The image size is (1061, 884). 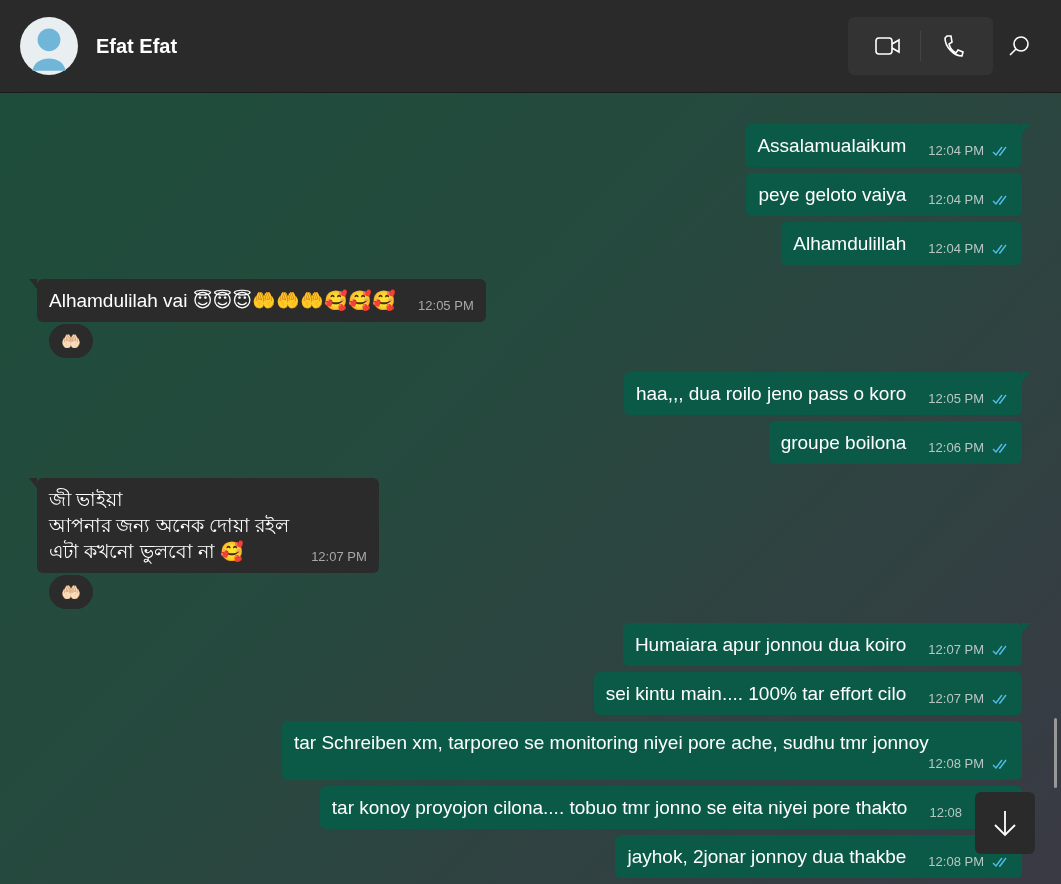 I want to click on arrow-down-icon, so click(x=1005, y=823).